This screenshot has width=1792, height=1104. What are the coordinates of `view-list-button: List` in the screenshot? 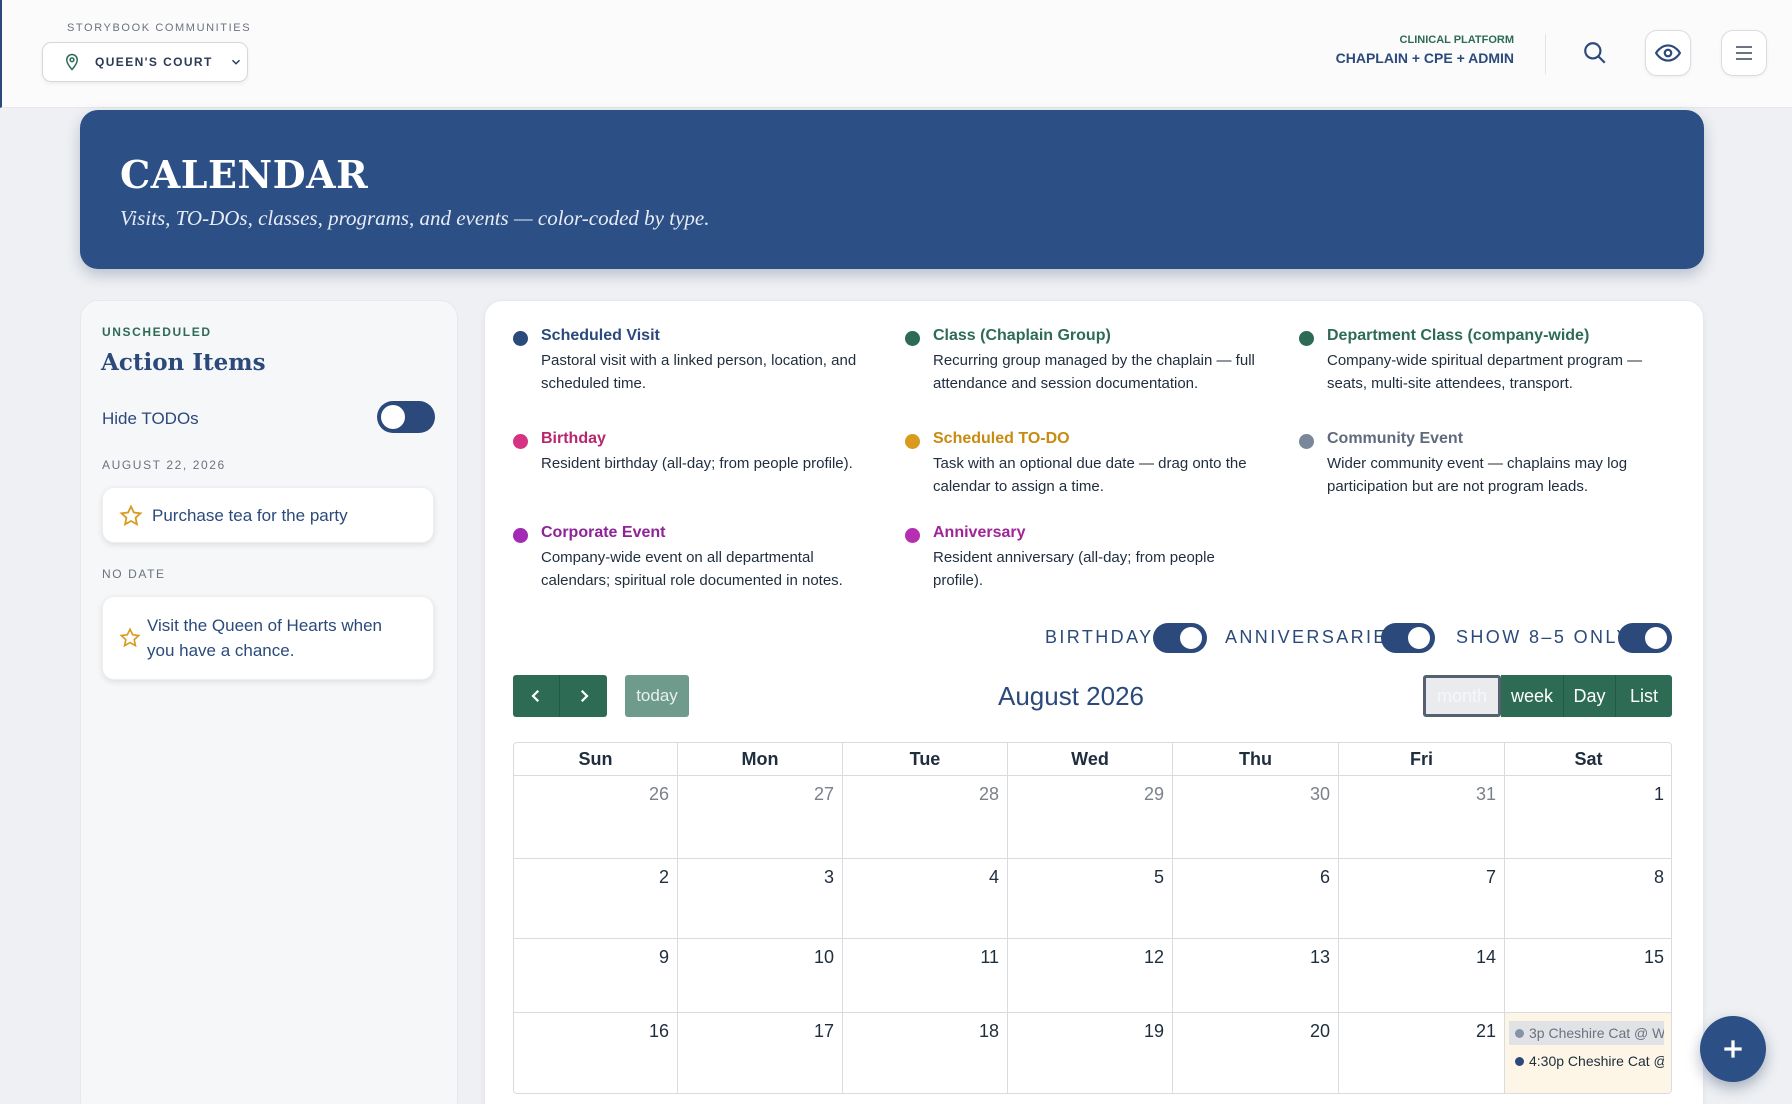 It's located at (1644, 696).